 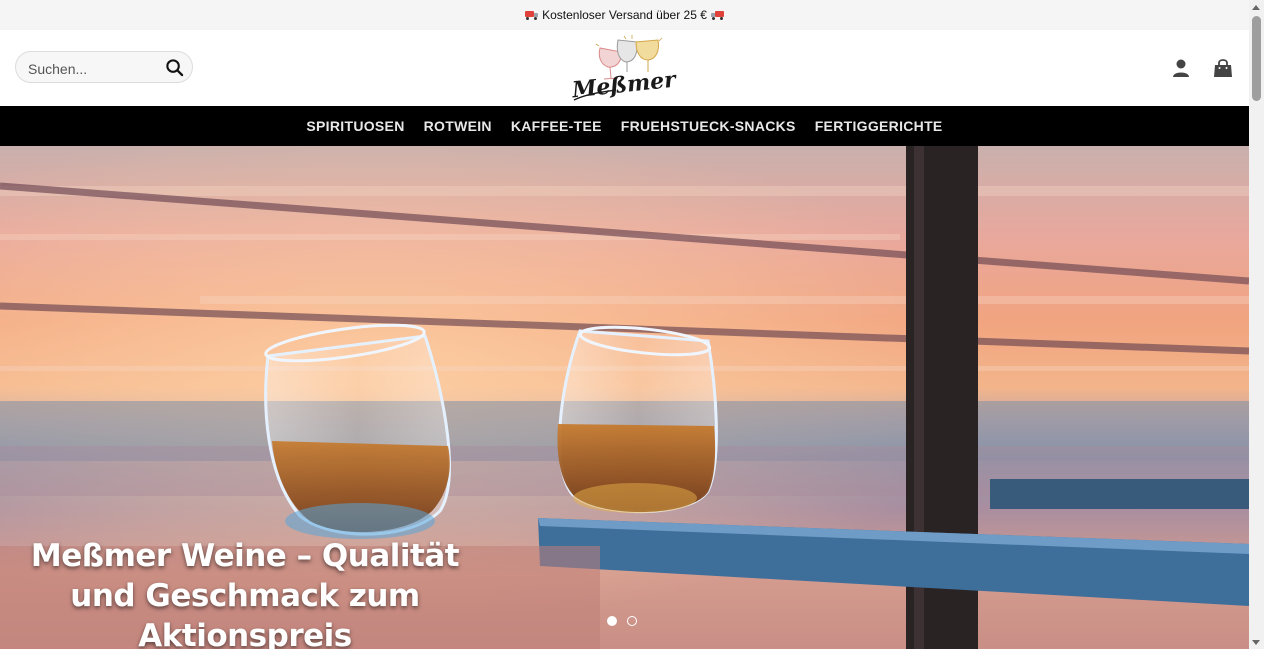 What do you see at coordinates (1256, 642) in the screenshot?
I see `scroll-down-arrow-icon` at bounding box center [1256, 642].